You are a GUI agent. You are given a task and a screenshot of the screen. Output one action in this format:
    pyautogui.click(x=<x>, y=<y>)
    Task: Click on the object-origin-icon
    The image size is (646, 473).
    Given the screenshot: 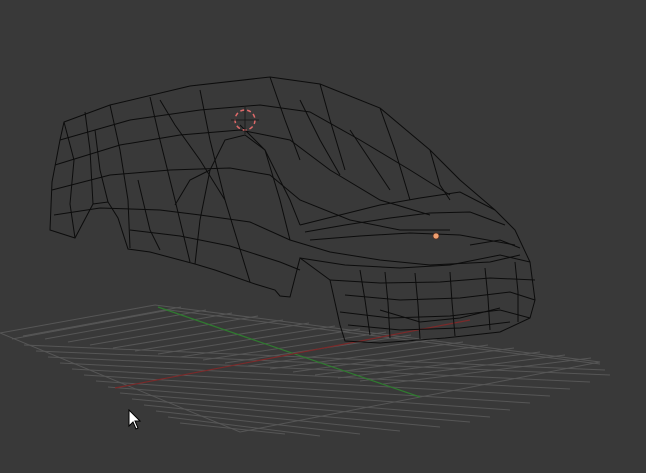 What is the action you would take?
    pyautogui.click(x=436, y=236)
    